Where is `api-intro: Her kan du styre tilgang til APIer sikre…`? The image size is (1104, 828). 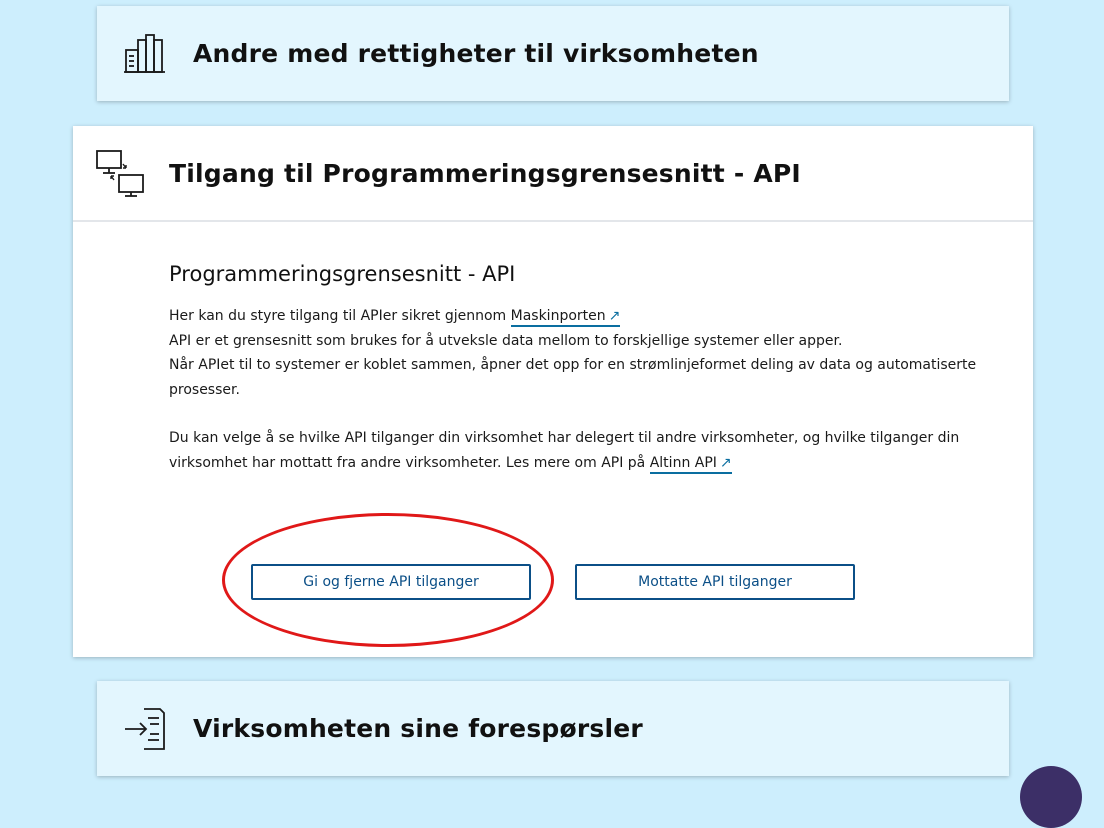 api-intro: Her kan du styre tilgang til APIer sikre… is located at coordinates (579, 353).